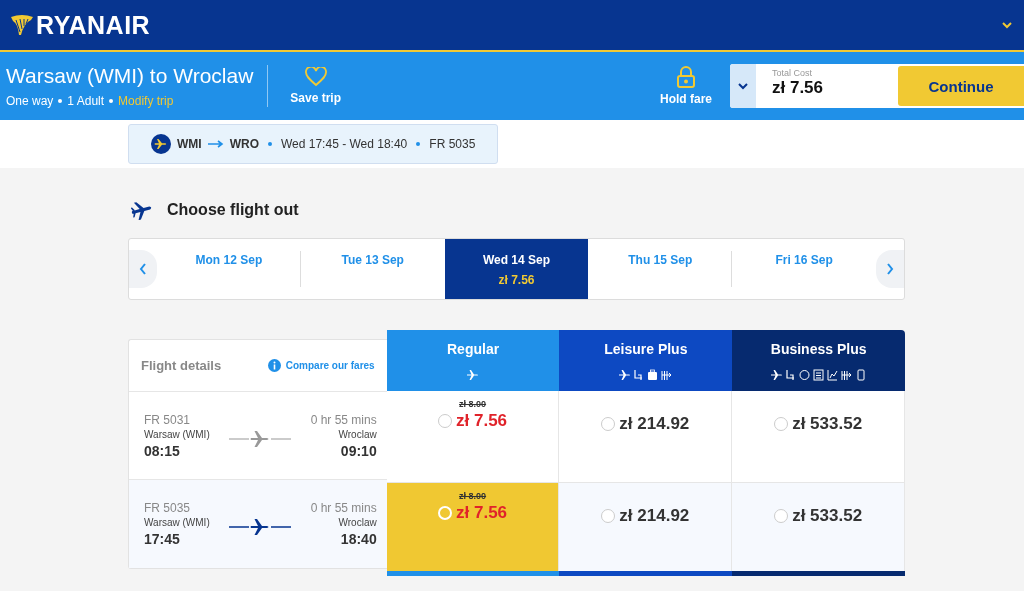 Image resolution: width=1024 pixels, height=591 pixels. I want to click on next-button, so click(890, 269).